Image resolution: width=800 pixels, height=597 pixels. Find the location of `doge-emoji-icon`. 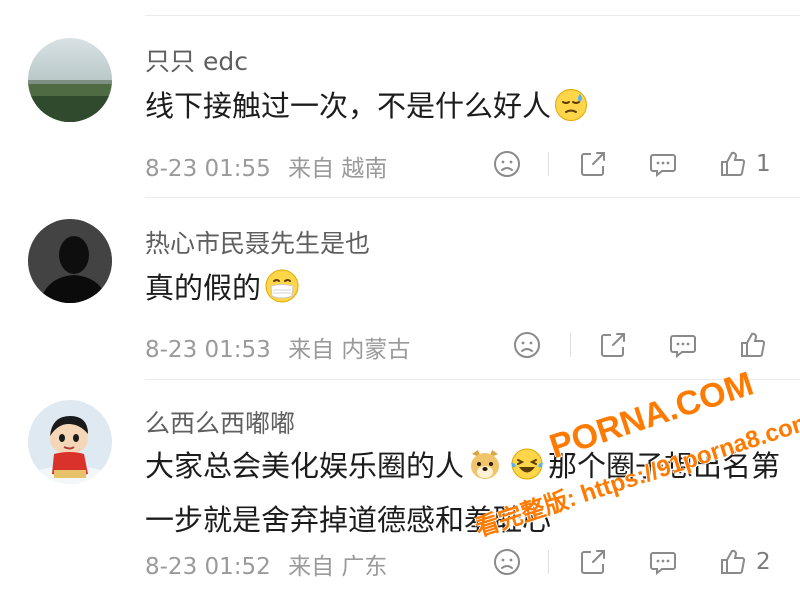

doge-emoji-icon is located at coordinates (485, 471).